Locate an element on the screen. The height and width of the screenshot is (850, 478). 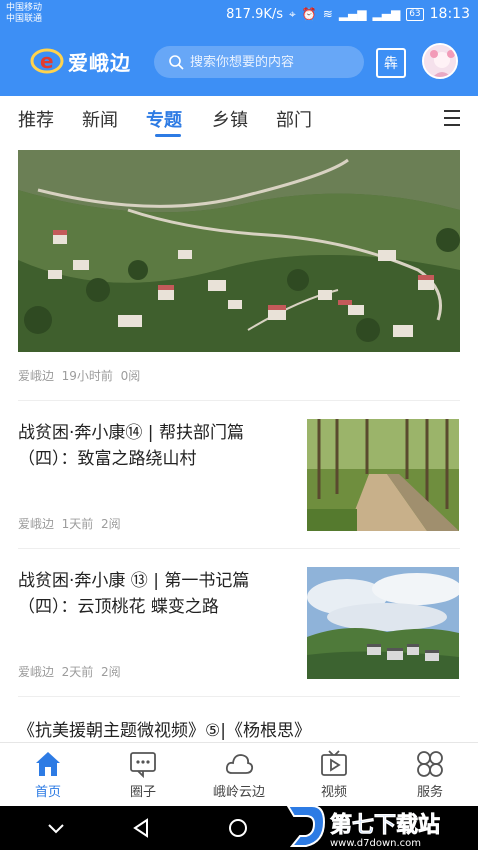
nav-home-label: 首页 is located at coordinates (47, 792).